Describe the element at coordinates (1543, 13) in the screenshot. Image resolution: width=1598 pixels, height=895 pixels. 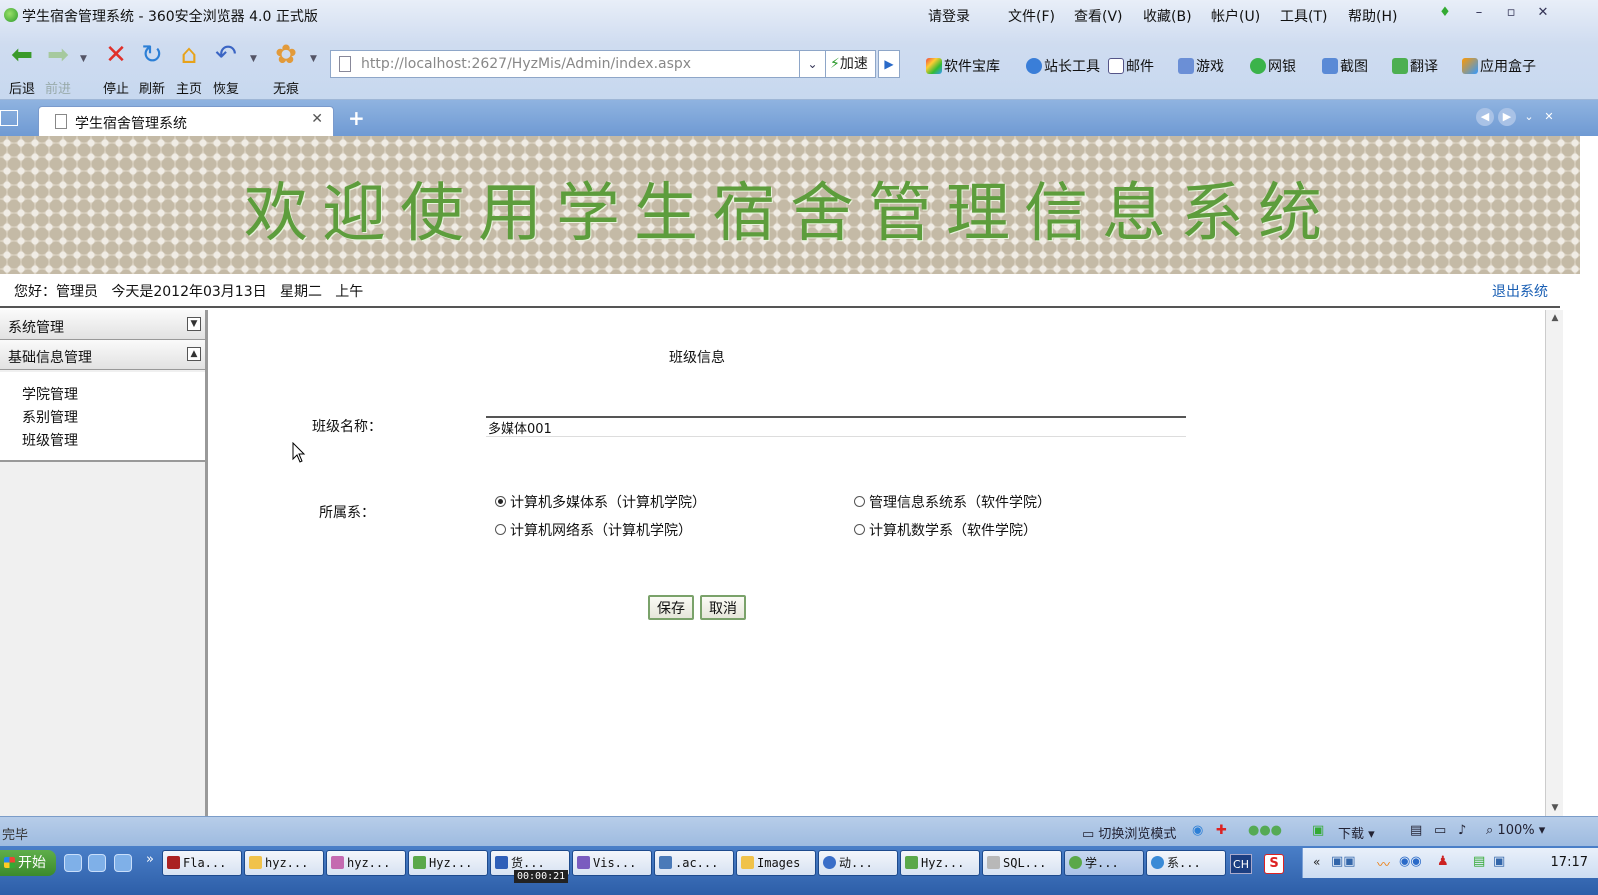
I see `close-window-icon: ✕` at that location.